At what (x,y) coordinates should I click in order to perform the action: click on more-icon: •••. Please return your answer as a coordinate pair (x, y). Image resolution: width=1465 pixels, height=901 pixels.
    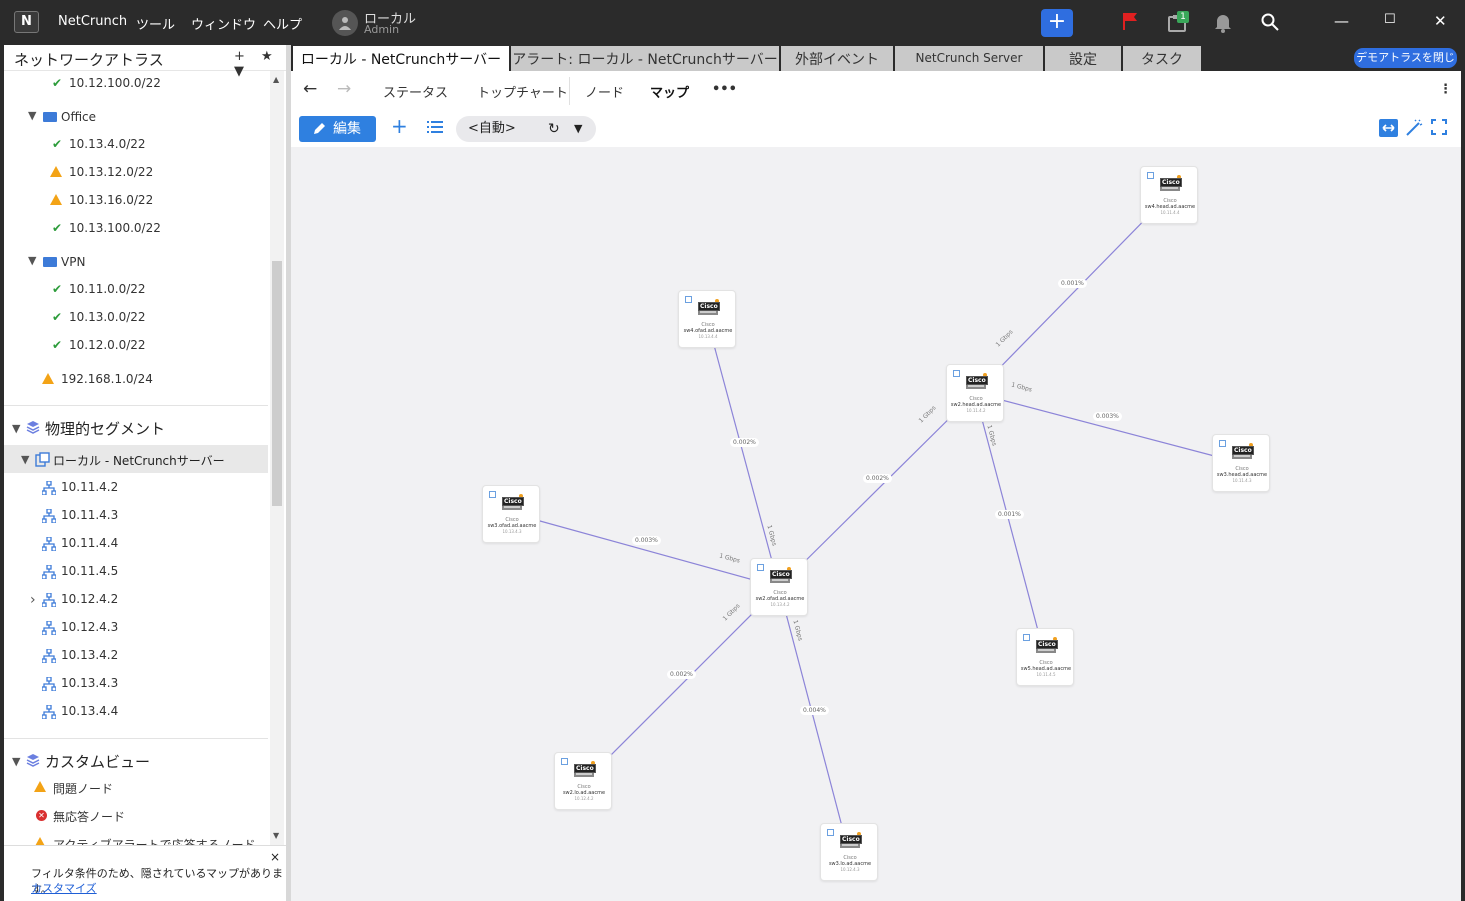
    Looking at the image, I should click on (724, 89).